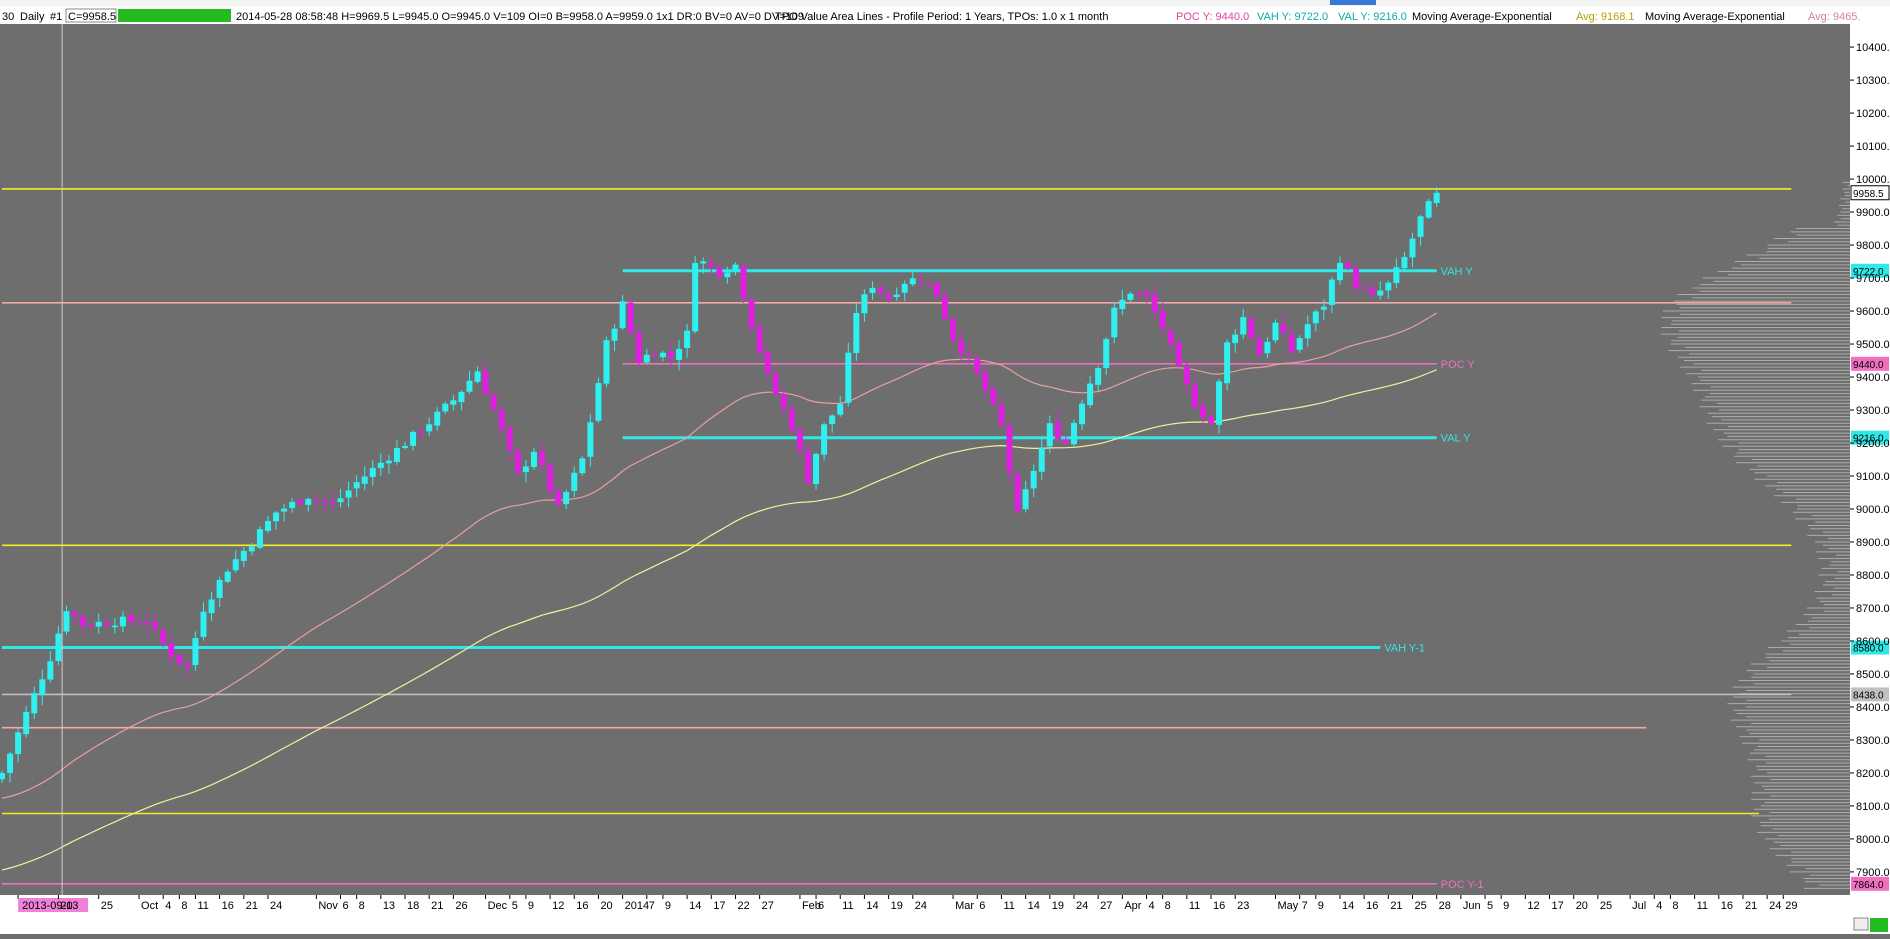 This screenshot has width=1890, height=939. What do you see at coordinates (743, 906) in the screenshot?
I see `x-tick-label: 22` at bounding box center [743, 906].